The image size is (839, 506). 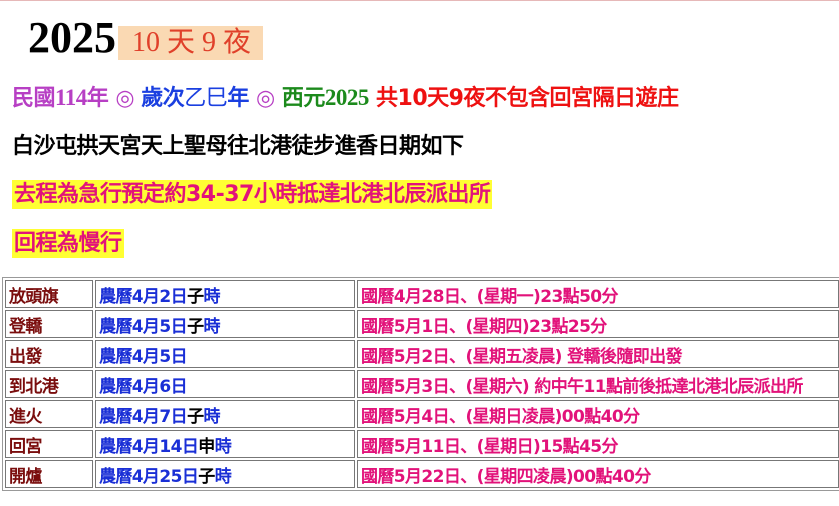 What do you see at coordinates (225, 354) in the screenshot?
I see `lunar-date-cell: 農曆4月5日` at bounding box center [225, 354].